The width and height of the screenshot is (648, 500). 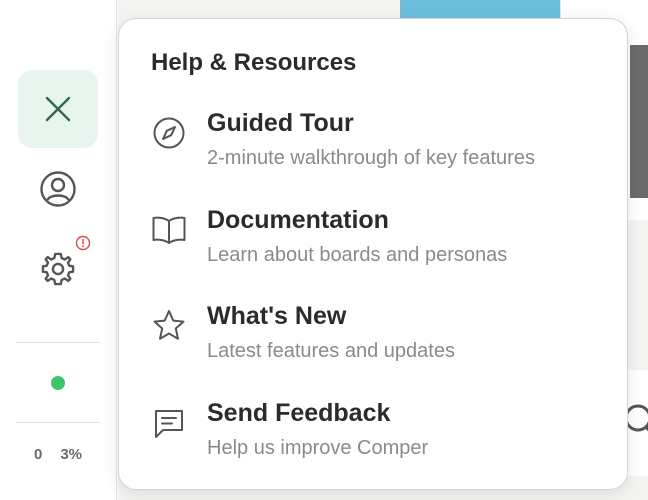 What do you see at coordinates (299, 413) in the screenshot?
I see `menu-item-title: Send Feedback` at bounding box center [299, 413].